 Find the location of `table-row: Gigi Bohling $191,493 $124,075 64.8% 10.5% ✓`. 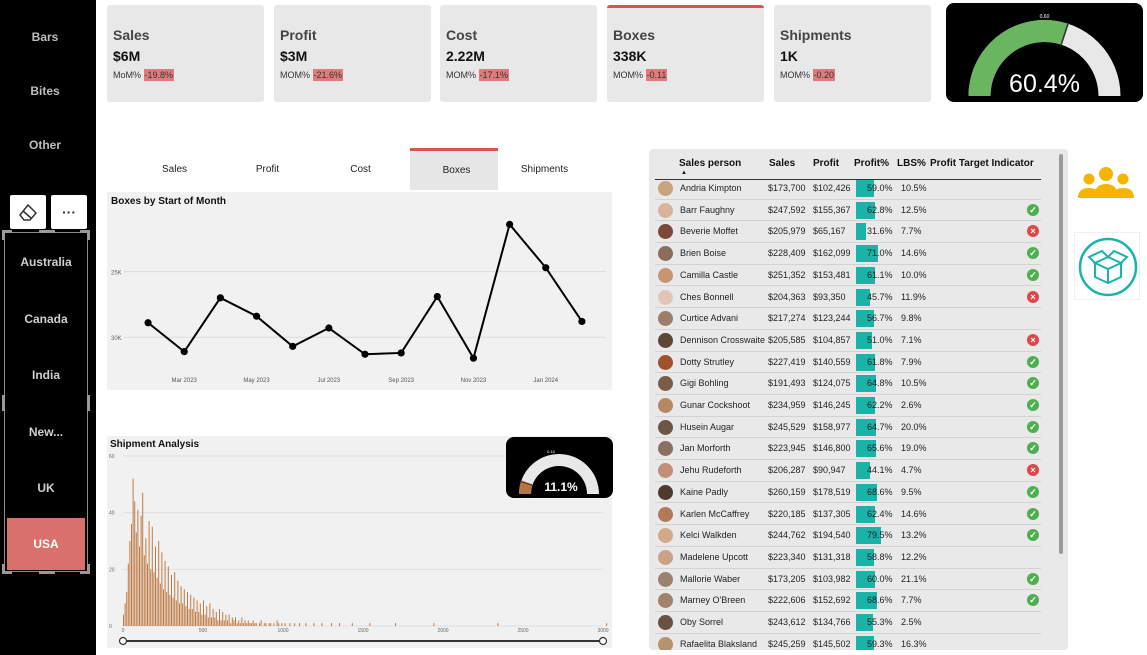

table-row: Gigi Bohling $191,493 $124,075 64.8% 10.5% ✓ is located at coordinates (848, 384).